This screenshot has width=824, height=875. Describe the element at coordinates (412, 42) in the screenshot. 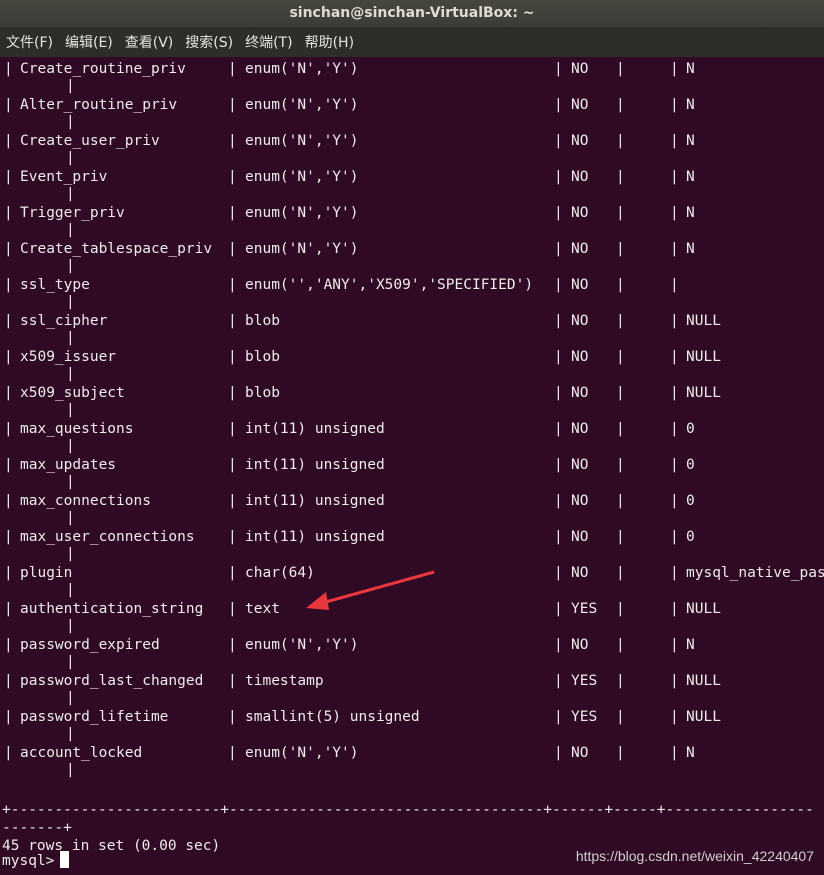

I see `menu-bar: 文件(F) 编辑(E) 查看(V) 搜索(S) 终端(T) 帮助(H)` at that location.